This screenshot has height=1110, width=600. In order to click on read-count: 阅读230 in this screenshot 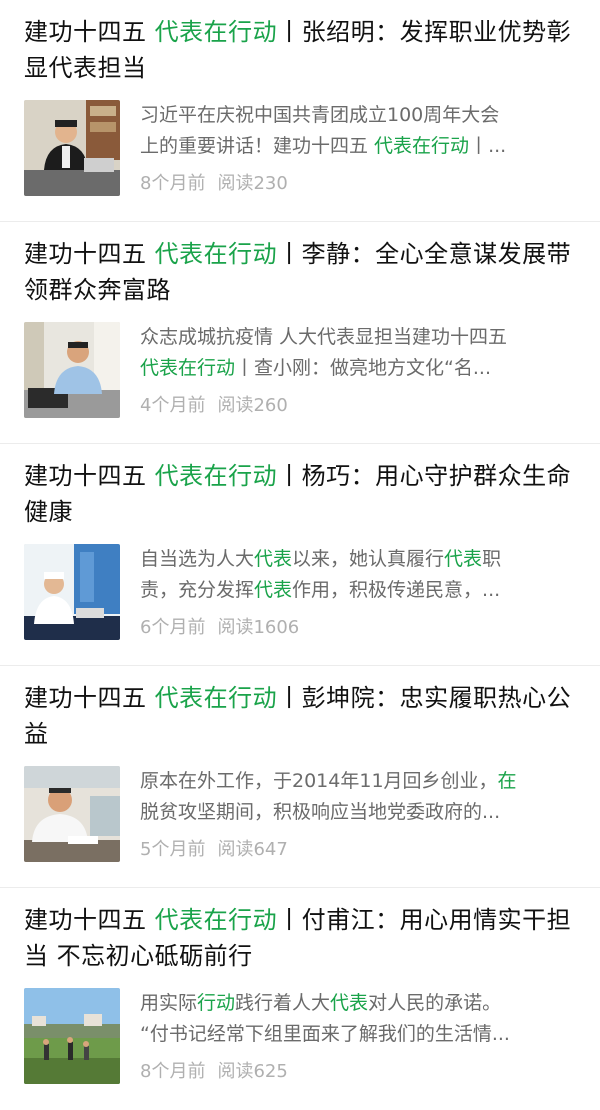, I will do `click(252, 183)`.